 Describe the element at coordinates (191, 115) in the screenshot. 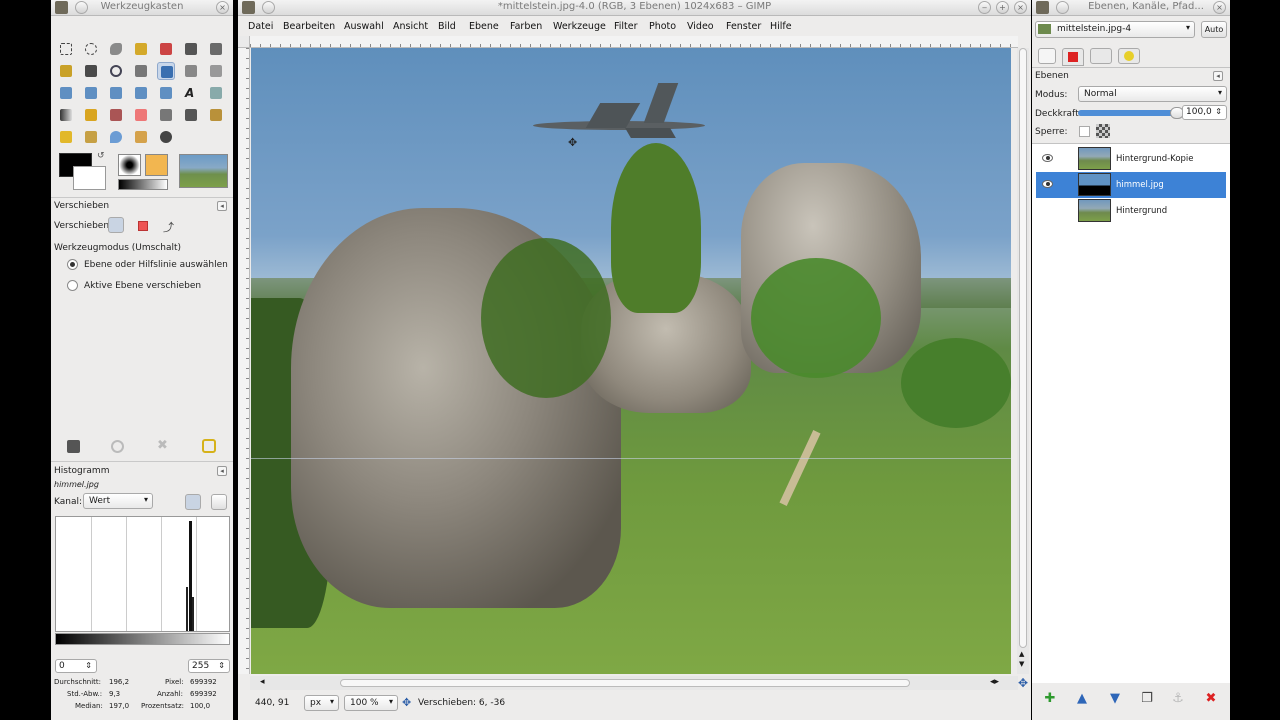

I see `ink-tool-icon` at that location.